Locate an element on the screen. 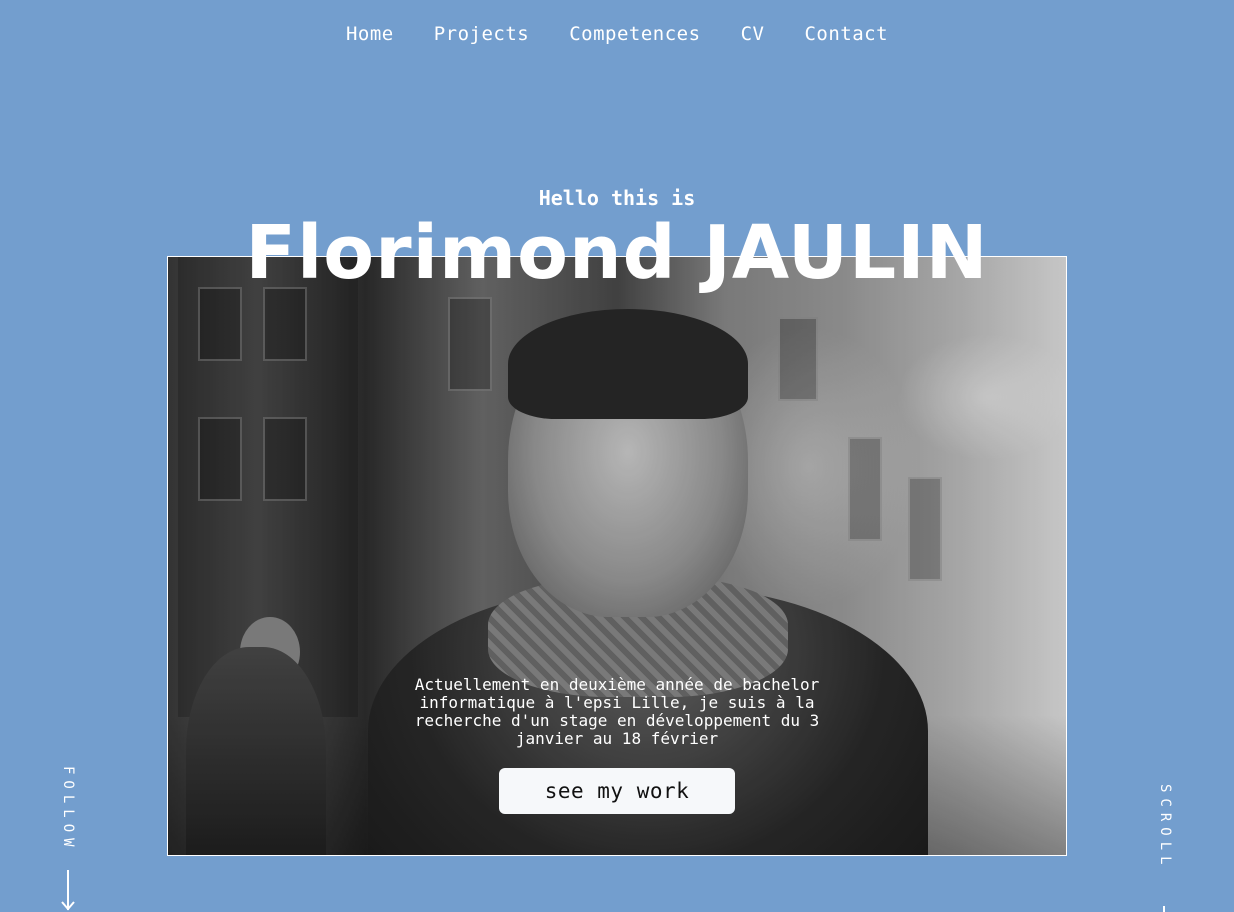 The height and width of the screenshot is (912, 1234). follow-label: FOLLOW is located at coordinates (68, 809).